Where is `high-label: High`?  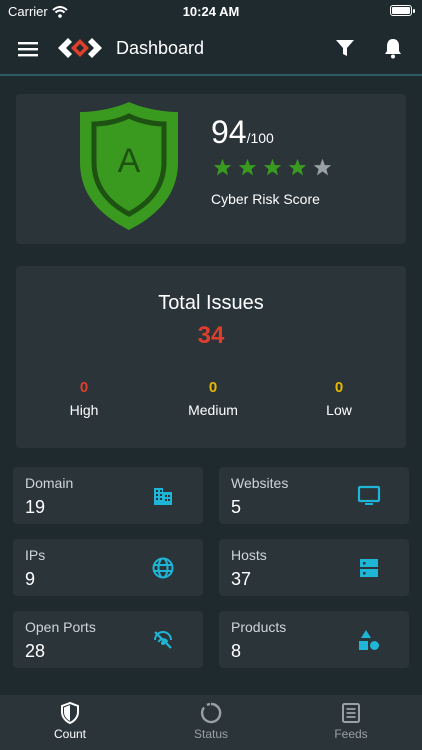
high-label: High is located at coordinates (84, 410).